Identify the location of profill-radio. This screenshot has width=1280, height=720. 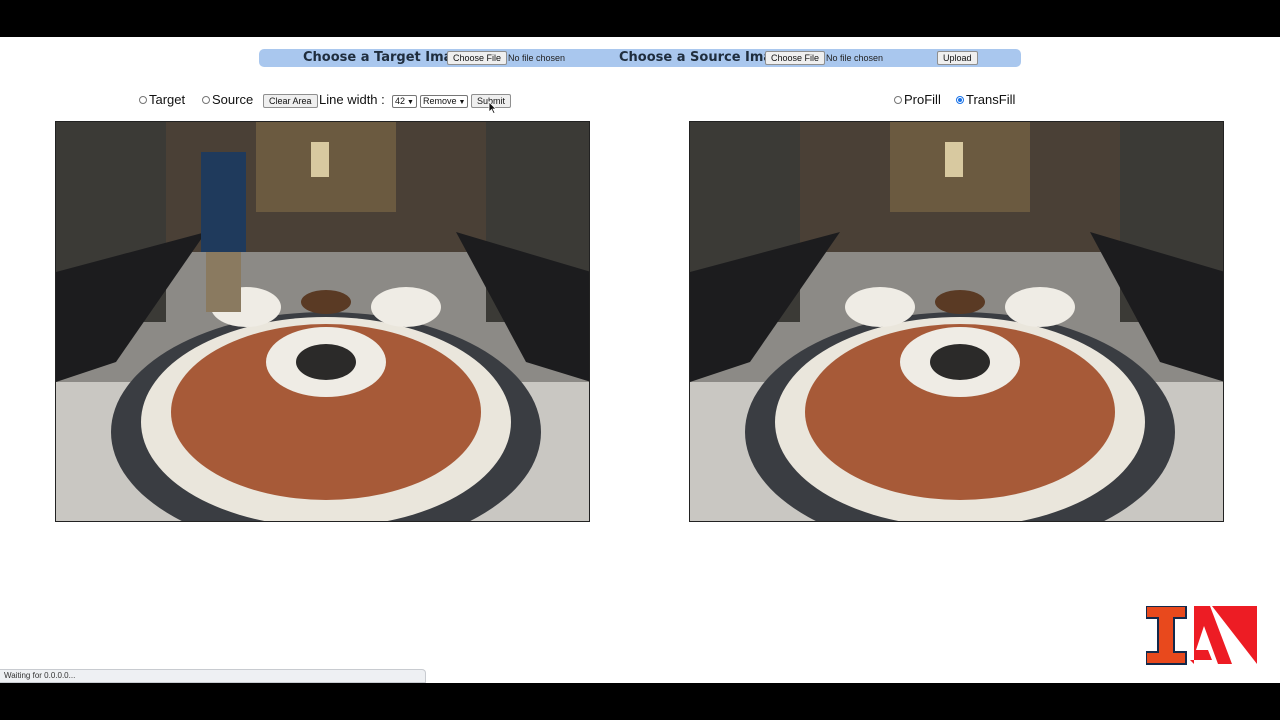
(898, 99).